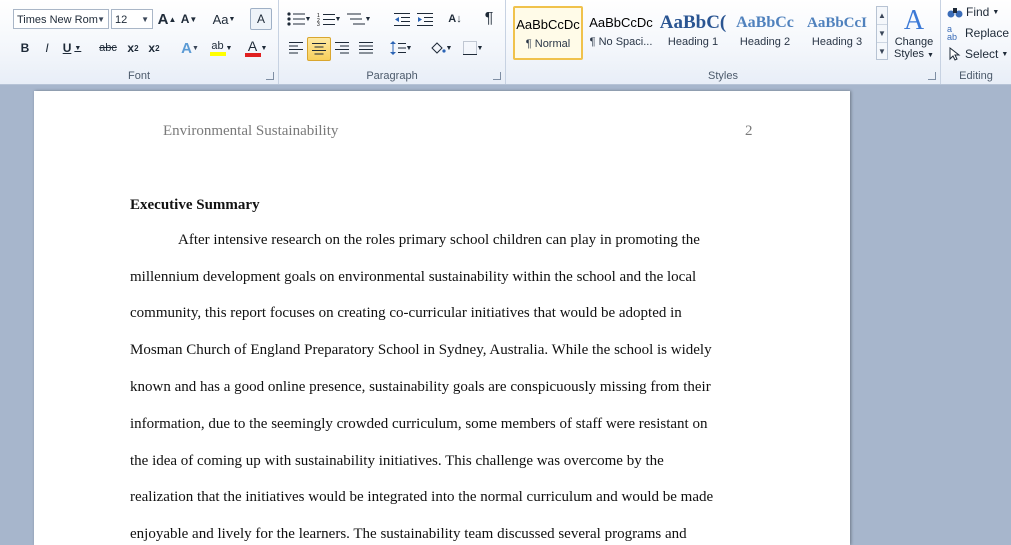  What do you see at coordinates (765, 33) in the screenshot?
I see `style-heading-2: AaBbCc Heading 2` at bounding box center [765, 33].